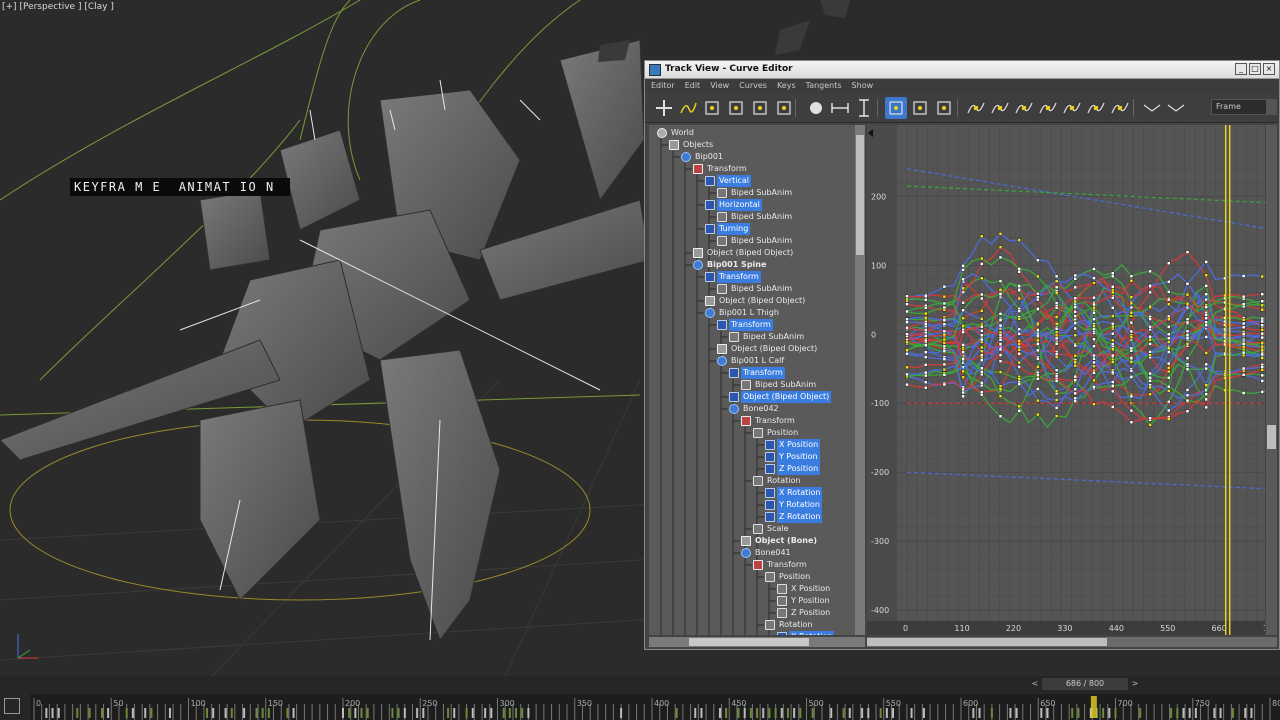 This screenshot has width=1280, height=720. What do you see at coordinates (944, 108) in the screenshot?
I see `snap-icon` at bounding box center [944, 108].